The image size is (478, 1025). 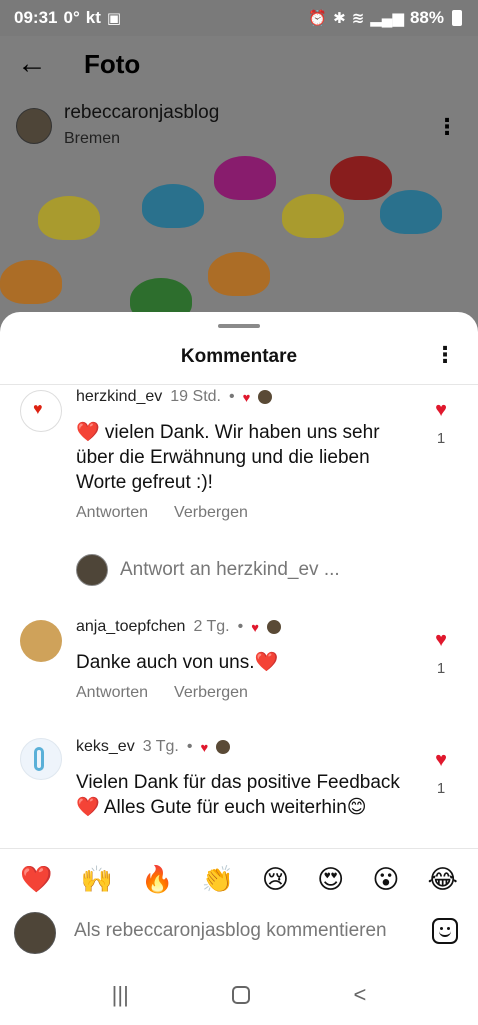 What do you see at coordinates (157, 879) in the screenshot?
I see `emoji-fire: 🔥` at bounding box center [157, 879].